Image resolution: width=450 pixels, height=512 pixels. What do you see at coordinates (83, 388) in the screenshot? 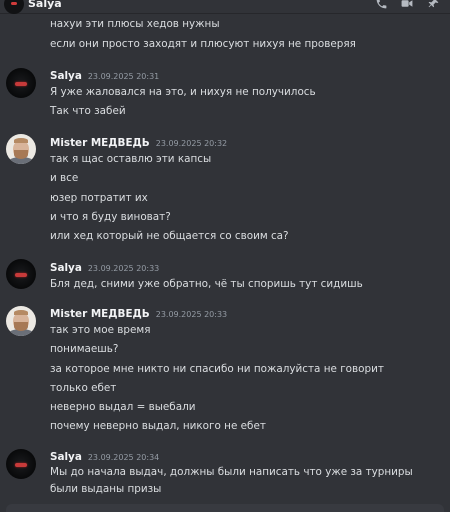
I see `message-line: только ебет` at bounding box center [83, 388].